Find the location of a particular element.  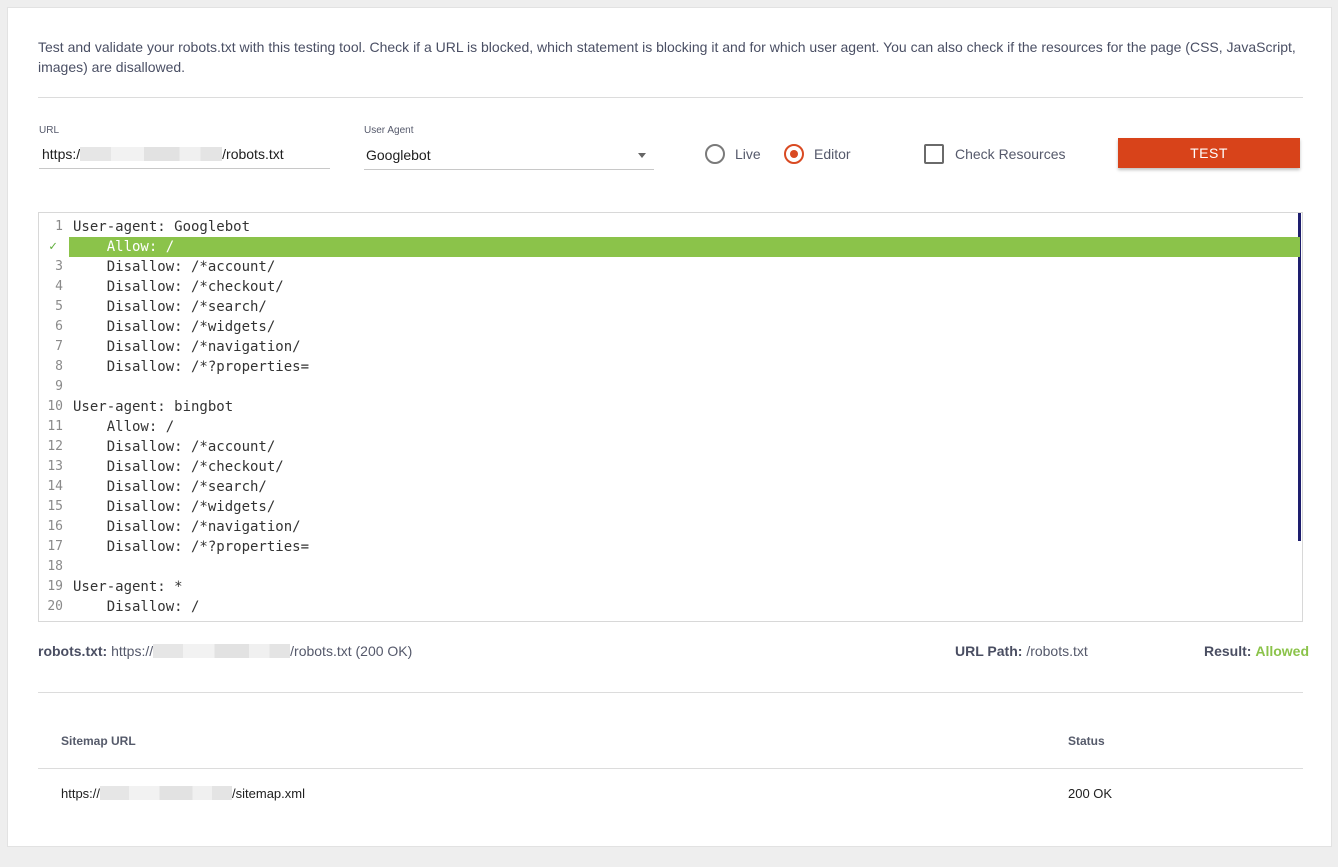

sitemap-url-cell: https:// /sitemap.xml is located at coordinates (183, 793).